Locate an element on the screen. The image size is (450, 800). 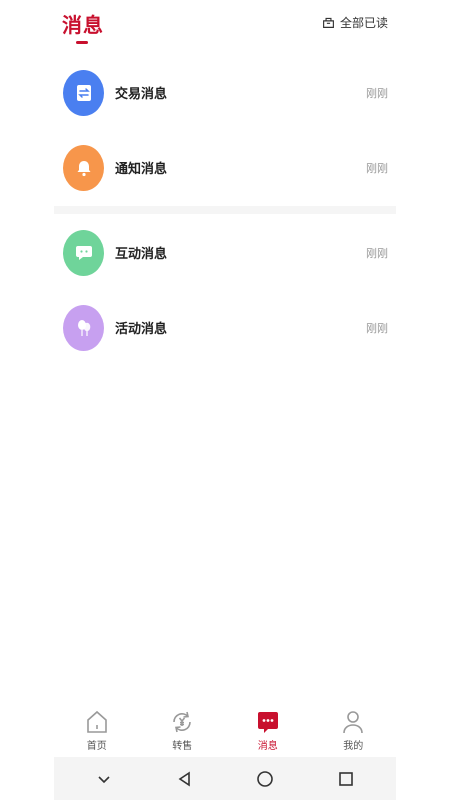
balloon-icon is located at coordinates (83, 327).